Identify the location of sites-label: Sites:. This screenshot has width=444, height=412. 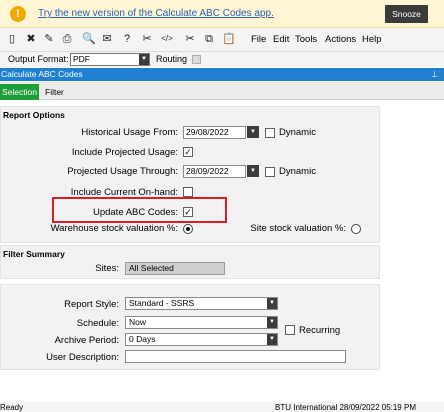
(107, 268).